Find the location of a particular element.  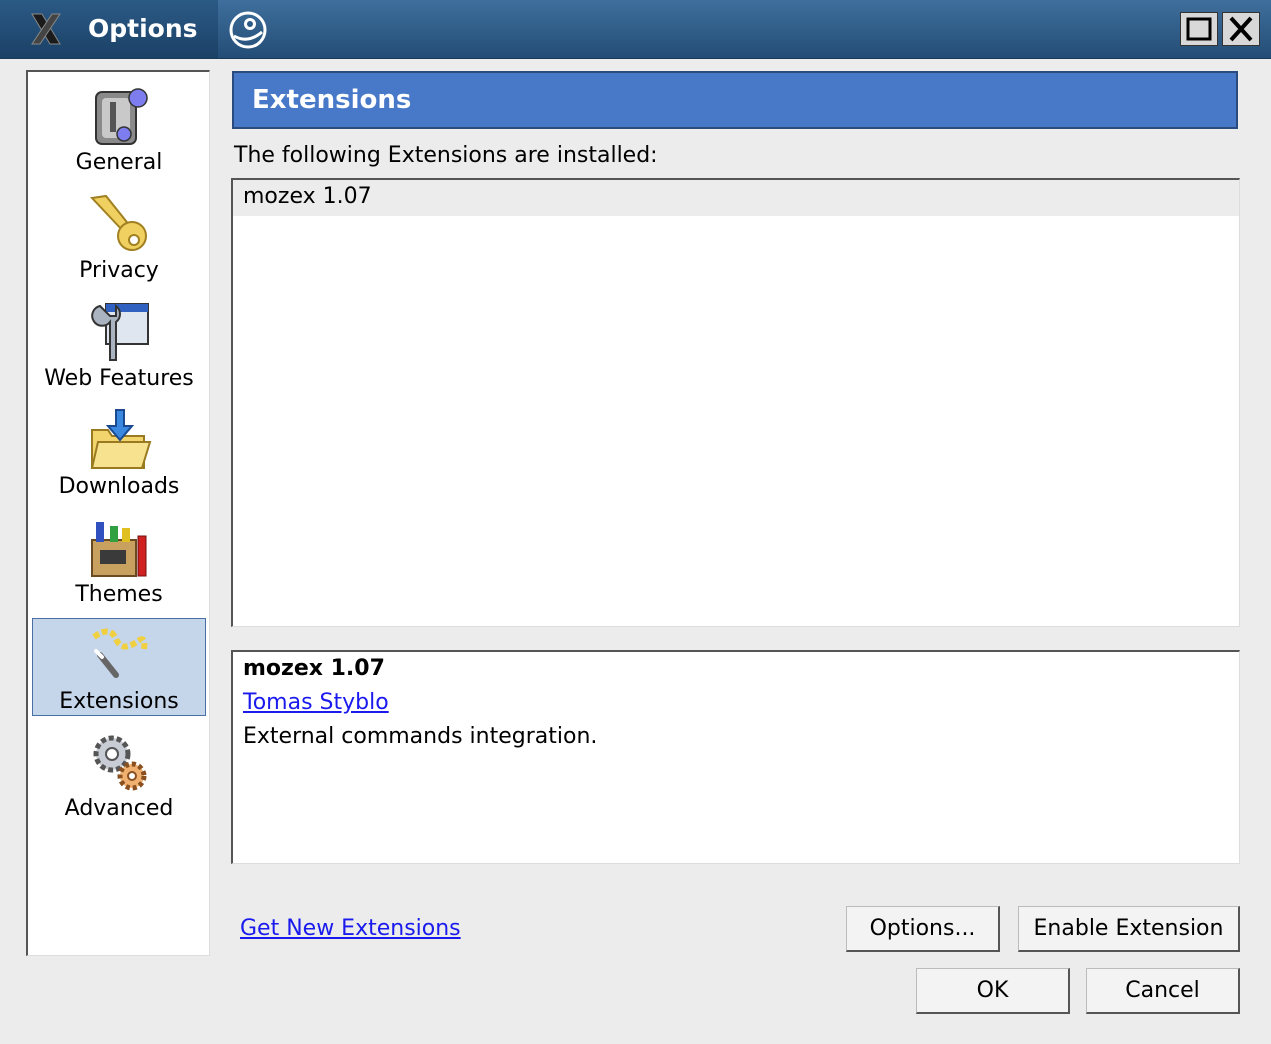

close-button is located at coordinates (1241, 29).